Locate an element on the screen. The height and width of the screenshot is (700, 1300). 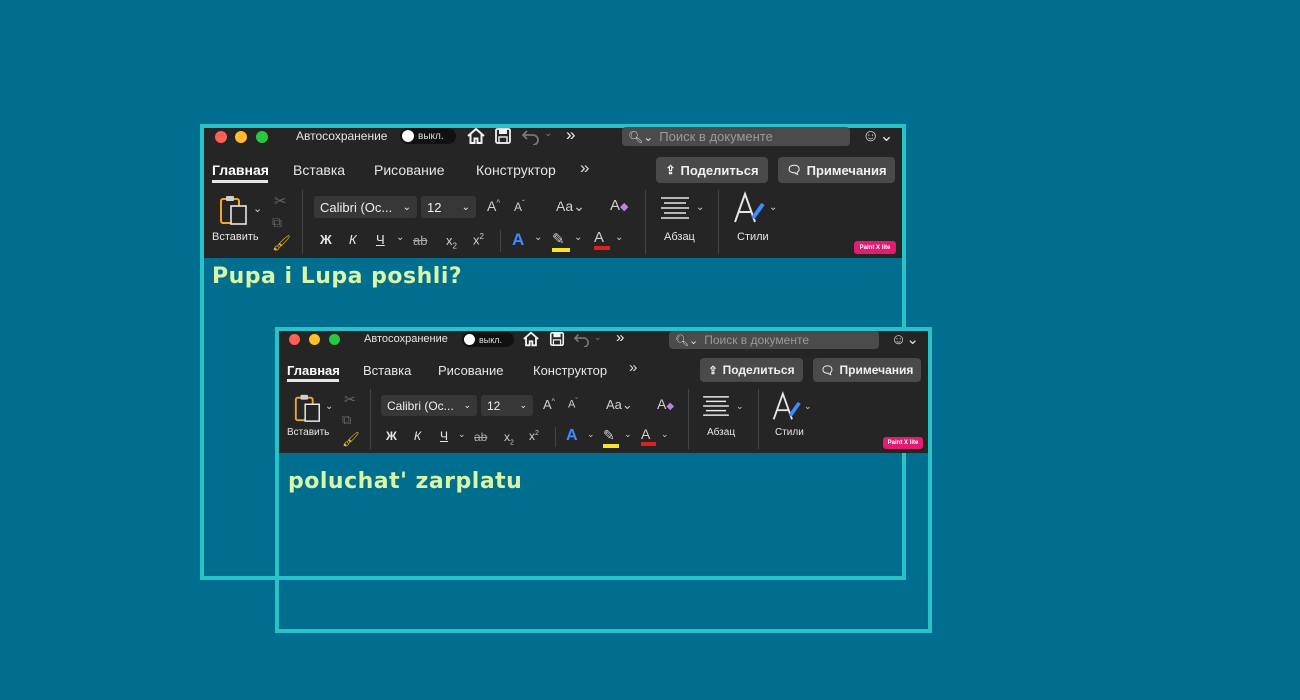
autosave-state: выкл. is located at coordinates (491, 339).